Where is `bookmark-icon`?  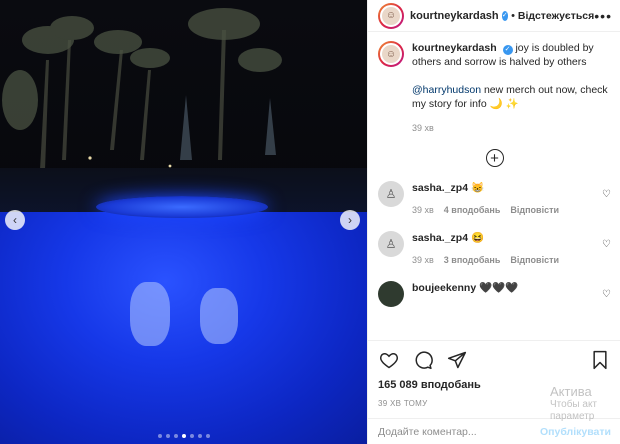
bookmark-icon is located at coordinates (600, 360).